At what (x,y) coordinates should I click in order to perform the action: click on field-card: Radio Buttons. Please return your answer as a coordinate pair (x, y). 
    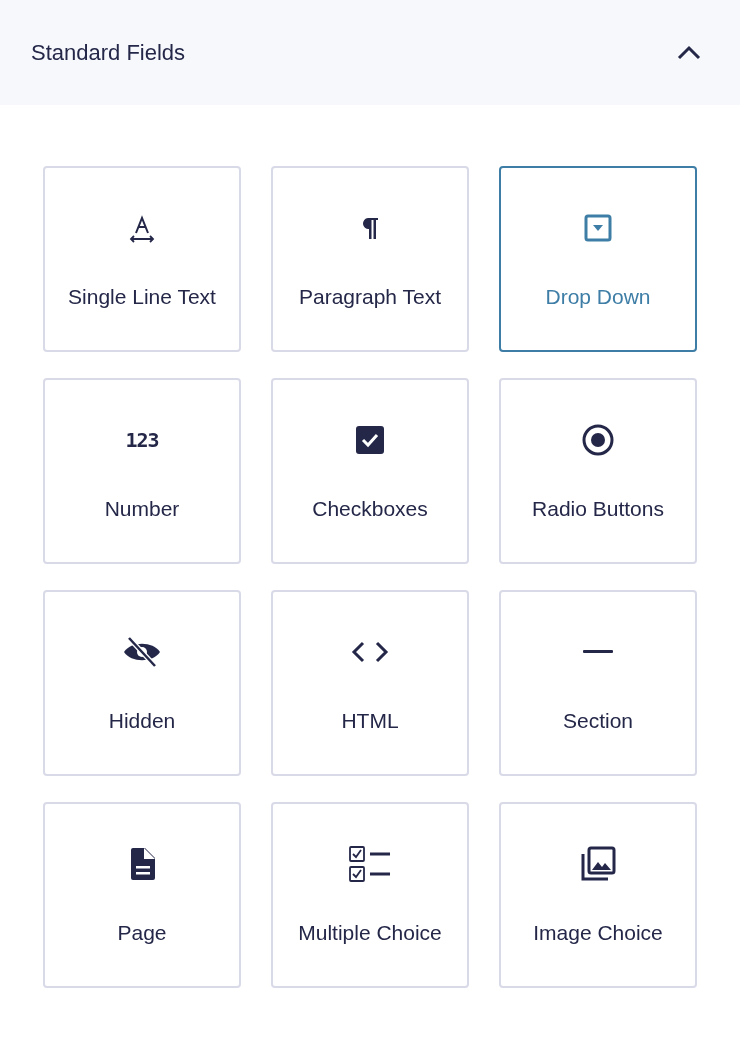
    Looking at the image, I should click on (598, 471).